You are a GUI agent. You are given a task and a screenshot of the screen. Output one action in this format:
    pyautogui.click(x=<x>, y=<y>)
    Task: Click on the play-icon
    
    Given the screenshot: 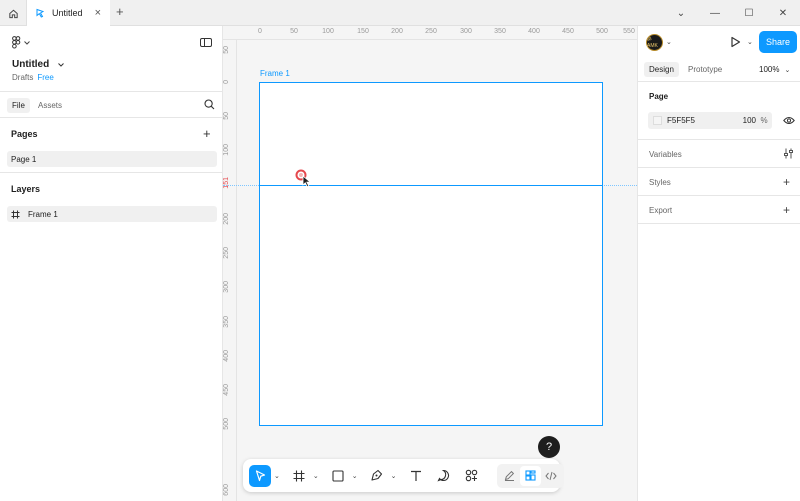 What is the action you would take?
    pyautogui.click(x=735, y=42)
    